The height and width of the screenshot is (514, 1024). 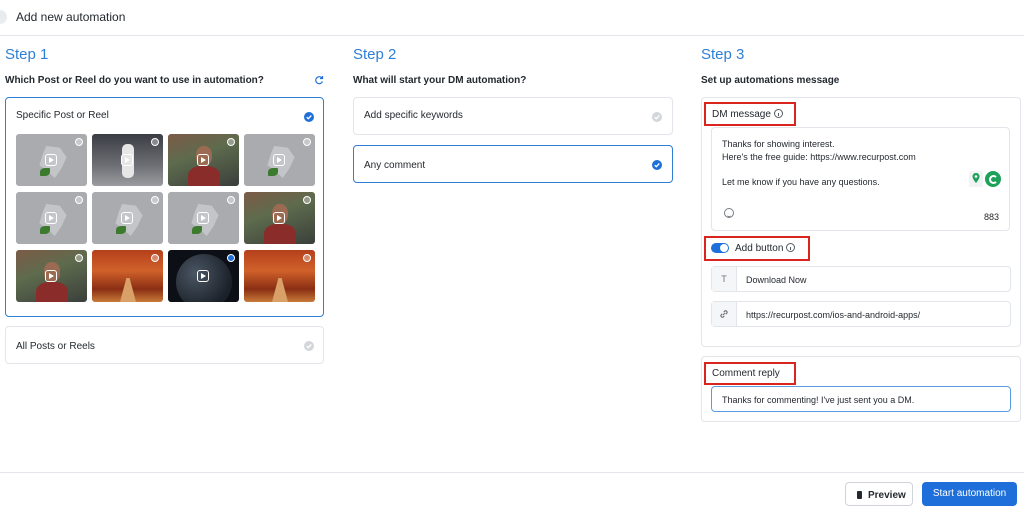 What do you see at coordinates (319, 80) in the screenshot?
I see `refresh-icon` at bounding box center [319, 80].